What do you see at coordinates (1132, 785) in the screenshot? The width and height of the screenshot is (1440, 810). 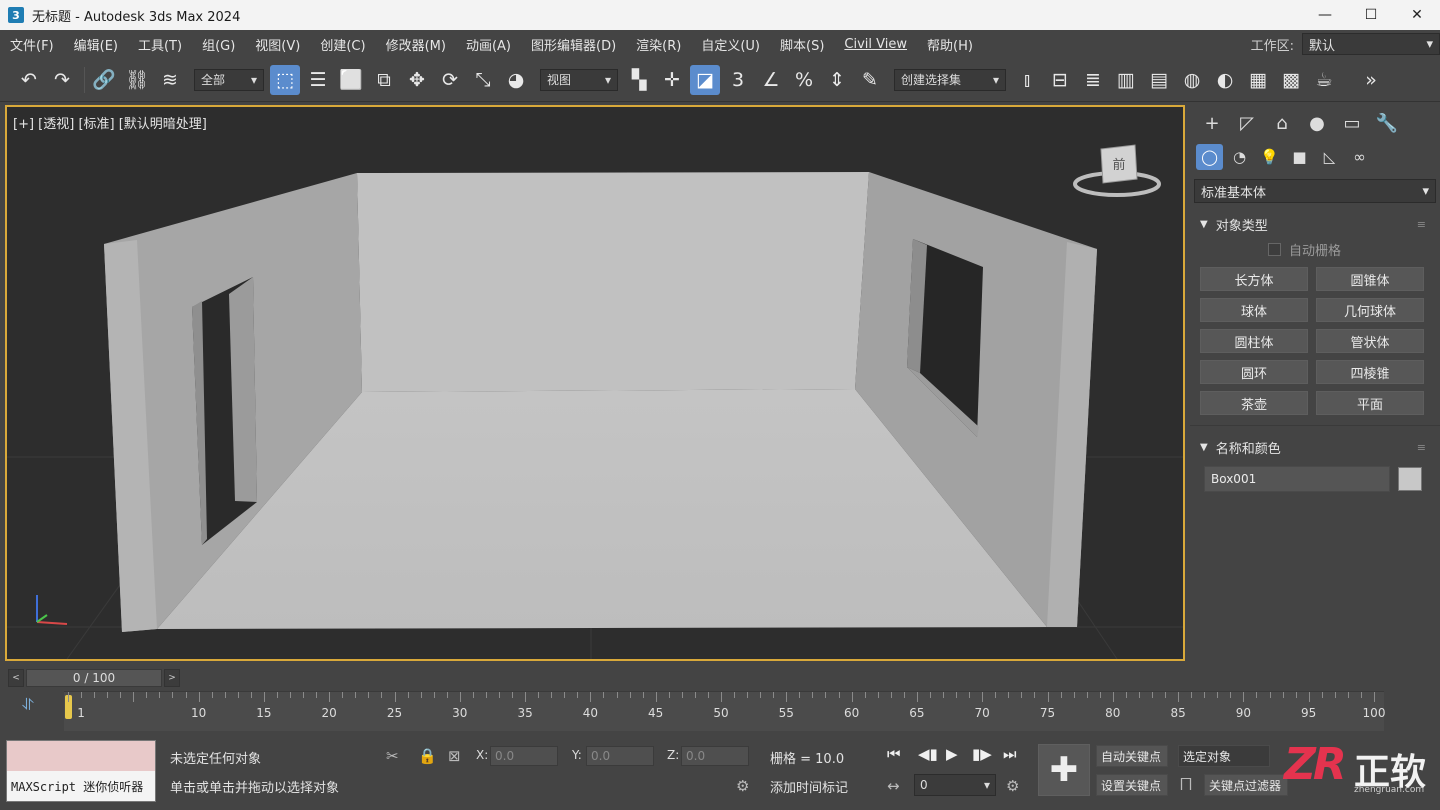 I see `set-key-button: 设置关键点` at bounding box center [1132, 785].